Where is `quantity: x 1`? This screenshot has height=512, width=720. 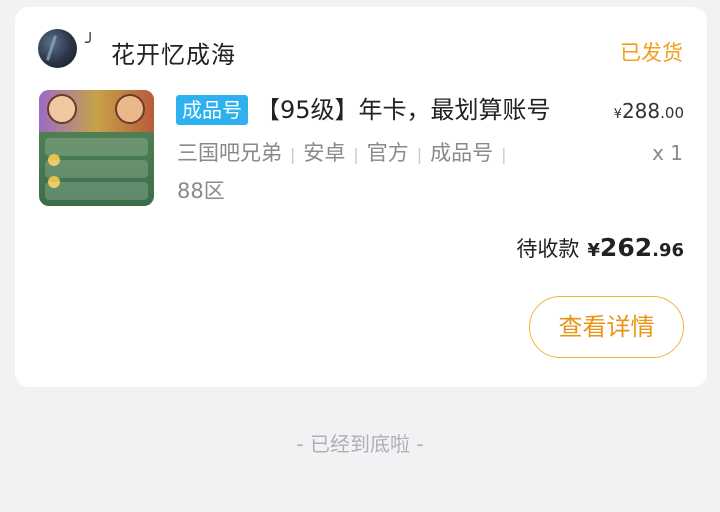 quantity: x 1 is located at coordinates (667, 153).